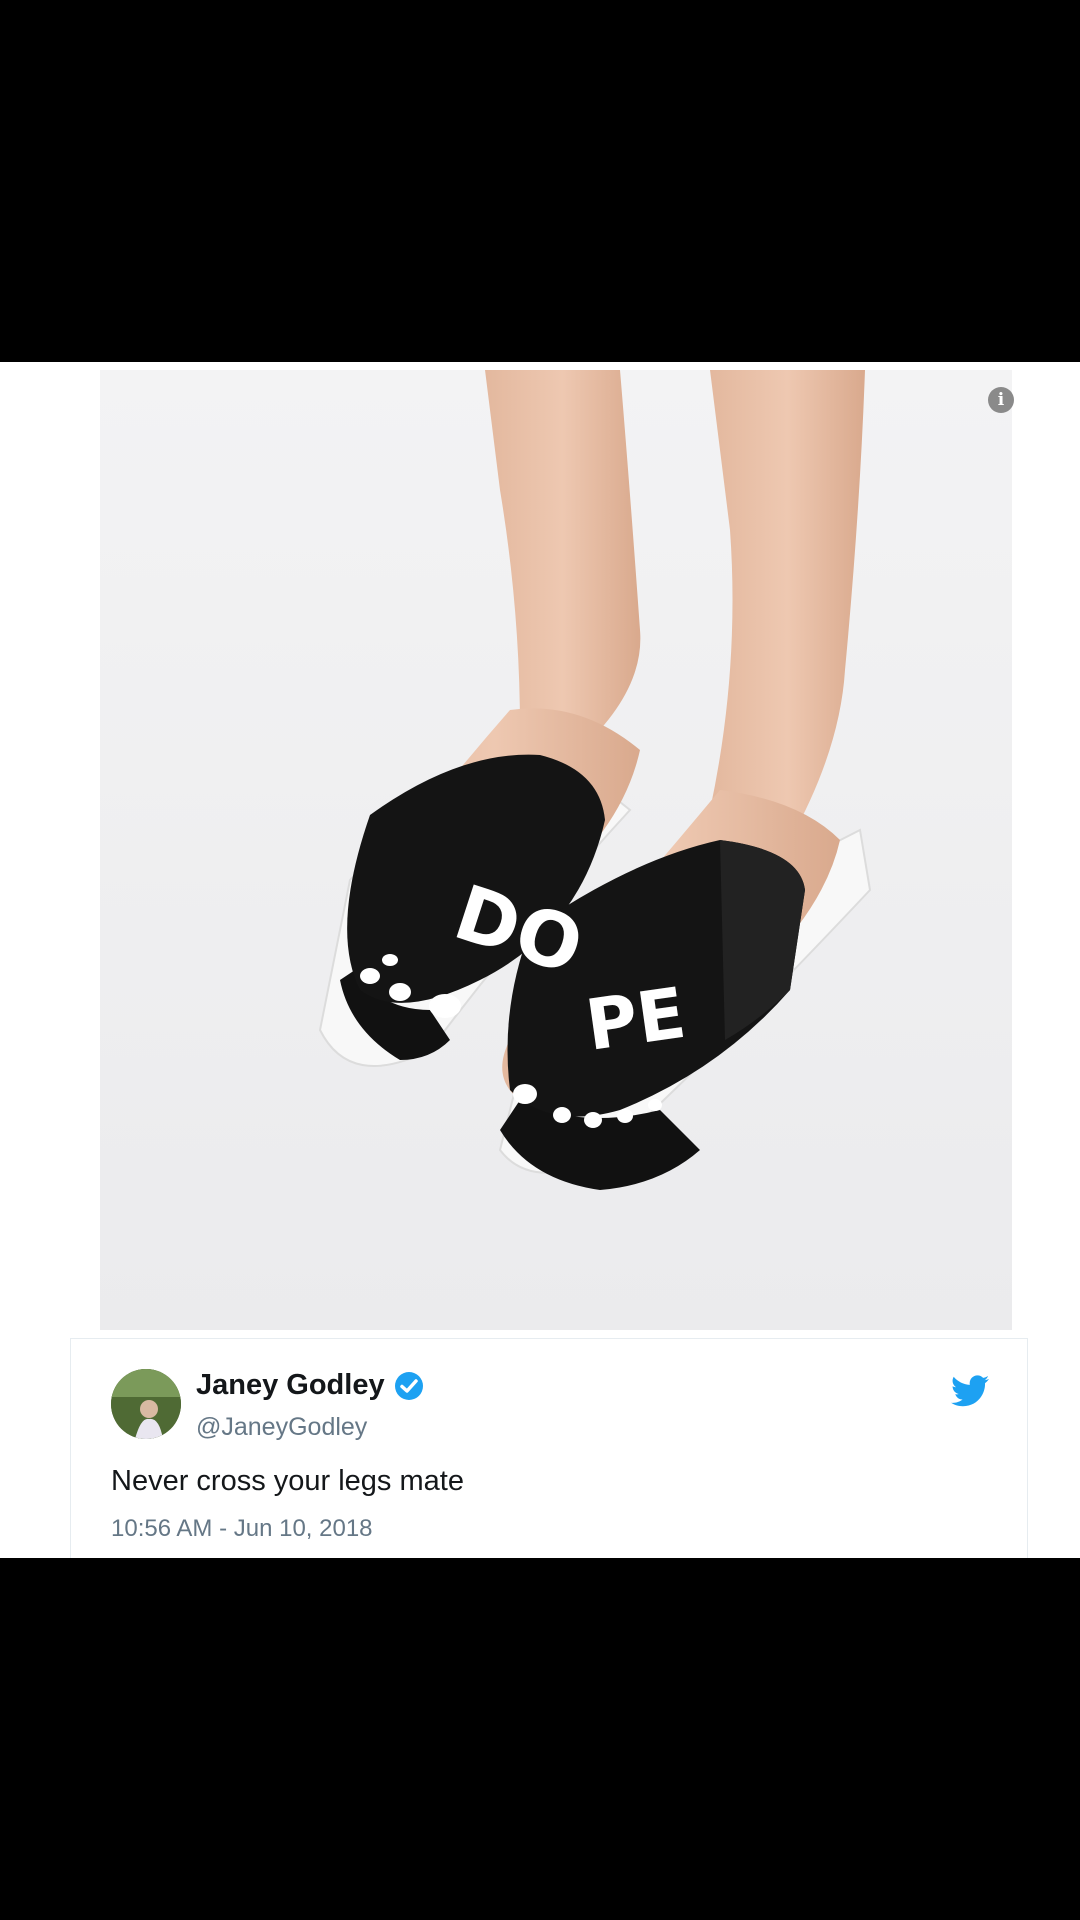  What do you see at coordinates (1001, 400) in the screenshot?
I see `info-icon: i` at bounding box center [1001, 400].